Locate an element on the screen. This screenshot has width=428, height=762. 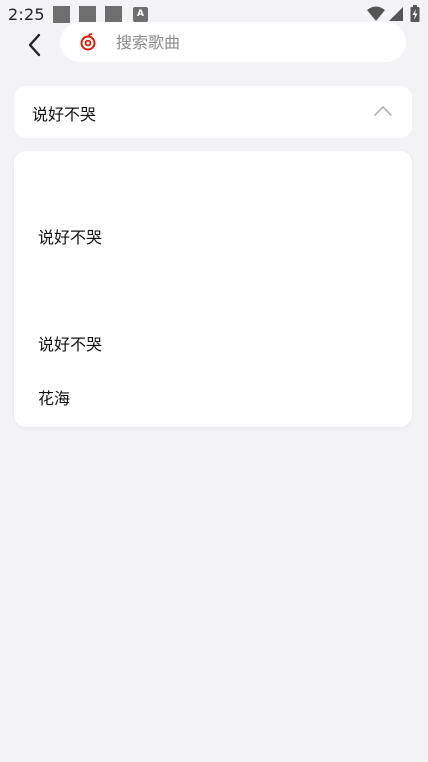
signal-icon is located at coordinates (396, 14).